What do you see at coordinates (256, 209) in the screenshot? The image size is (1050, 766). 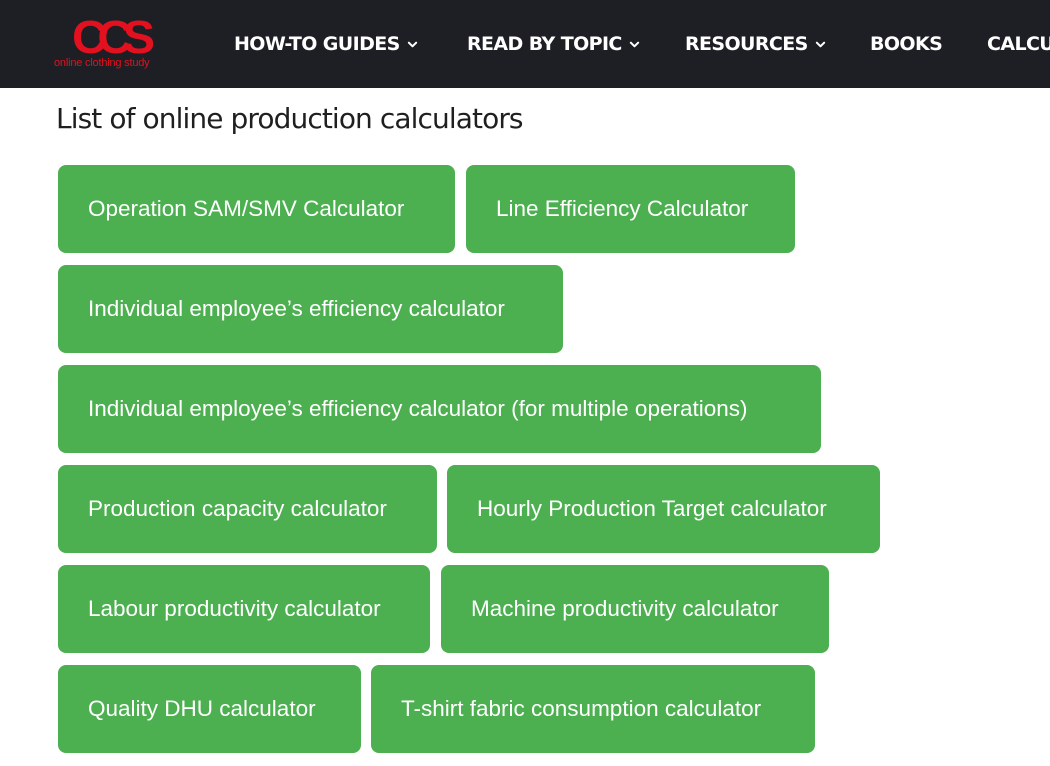 I see `operation-sam-smv-calculator-button: Operation SAM/SMV Calculator` at bounding box center [256, 209].